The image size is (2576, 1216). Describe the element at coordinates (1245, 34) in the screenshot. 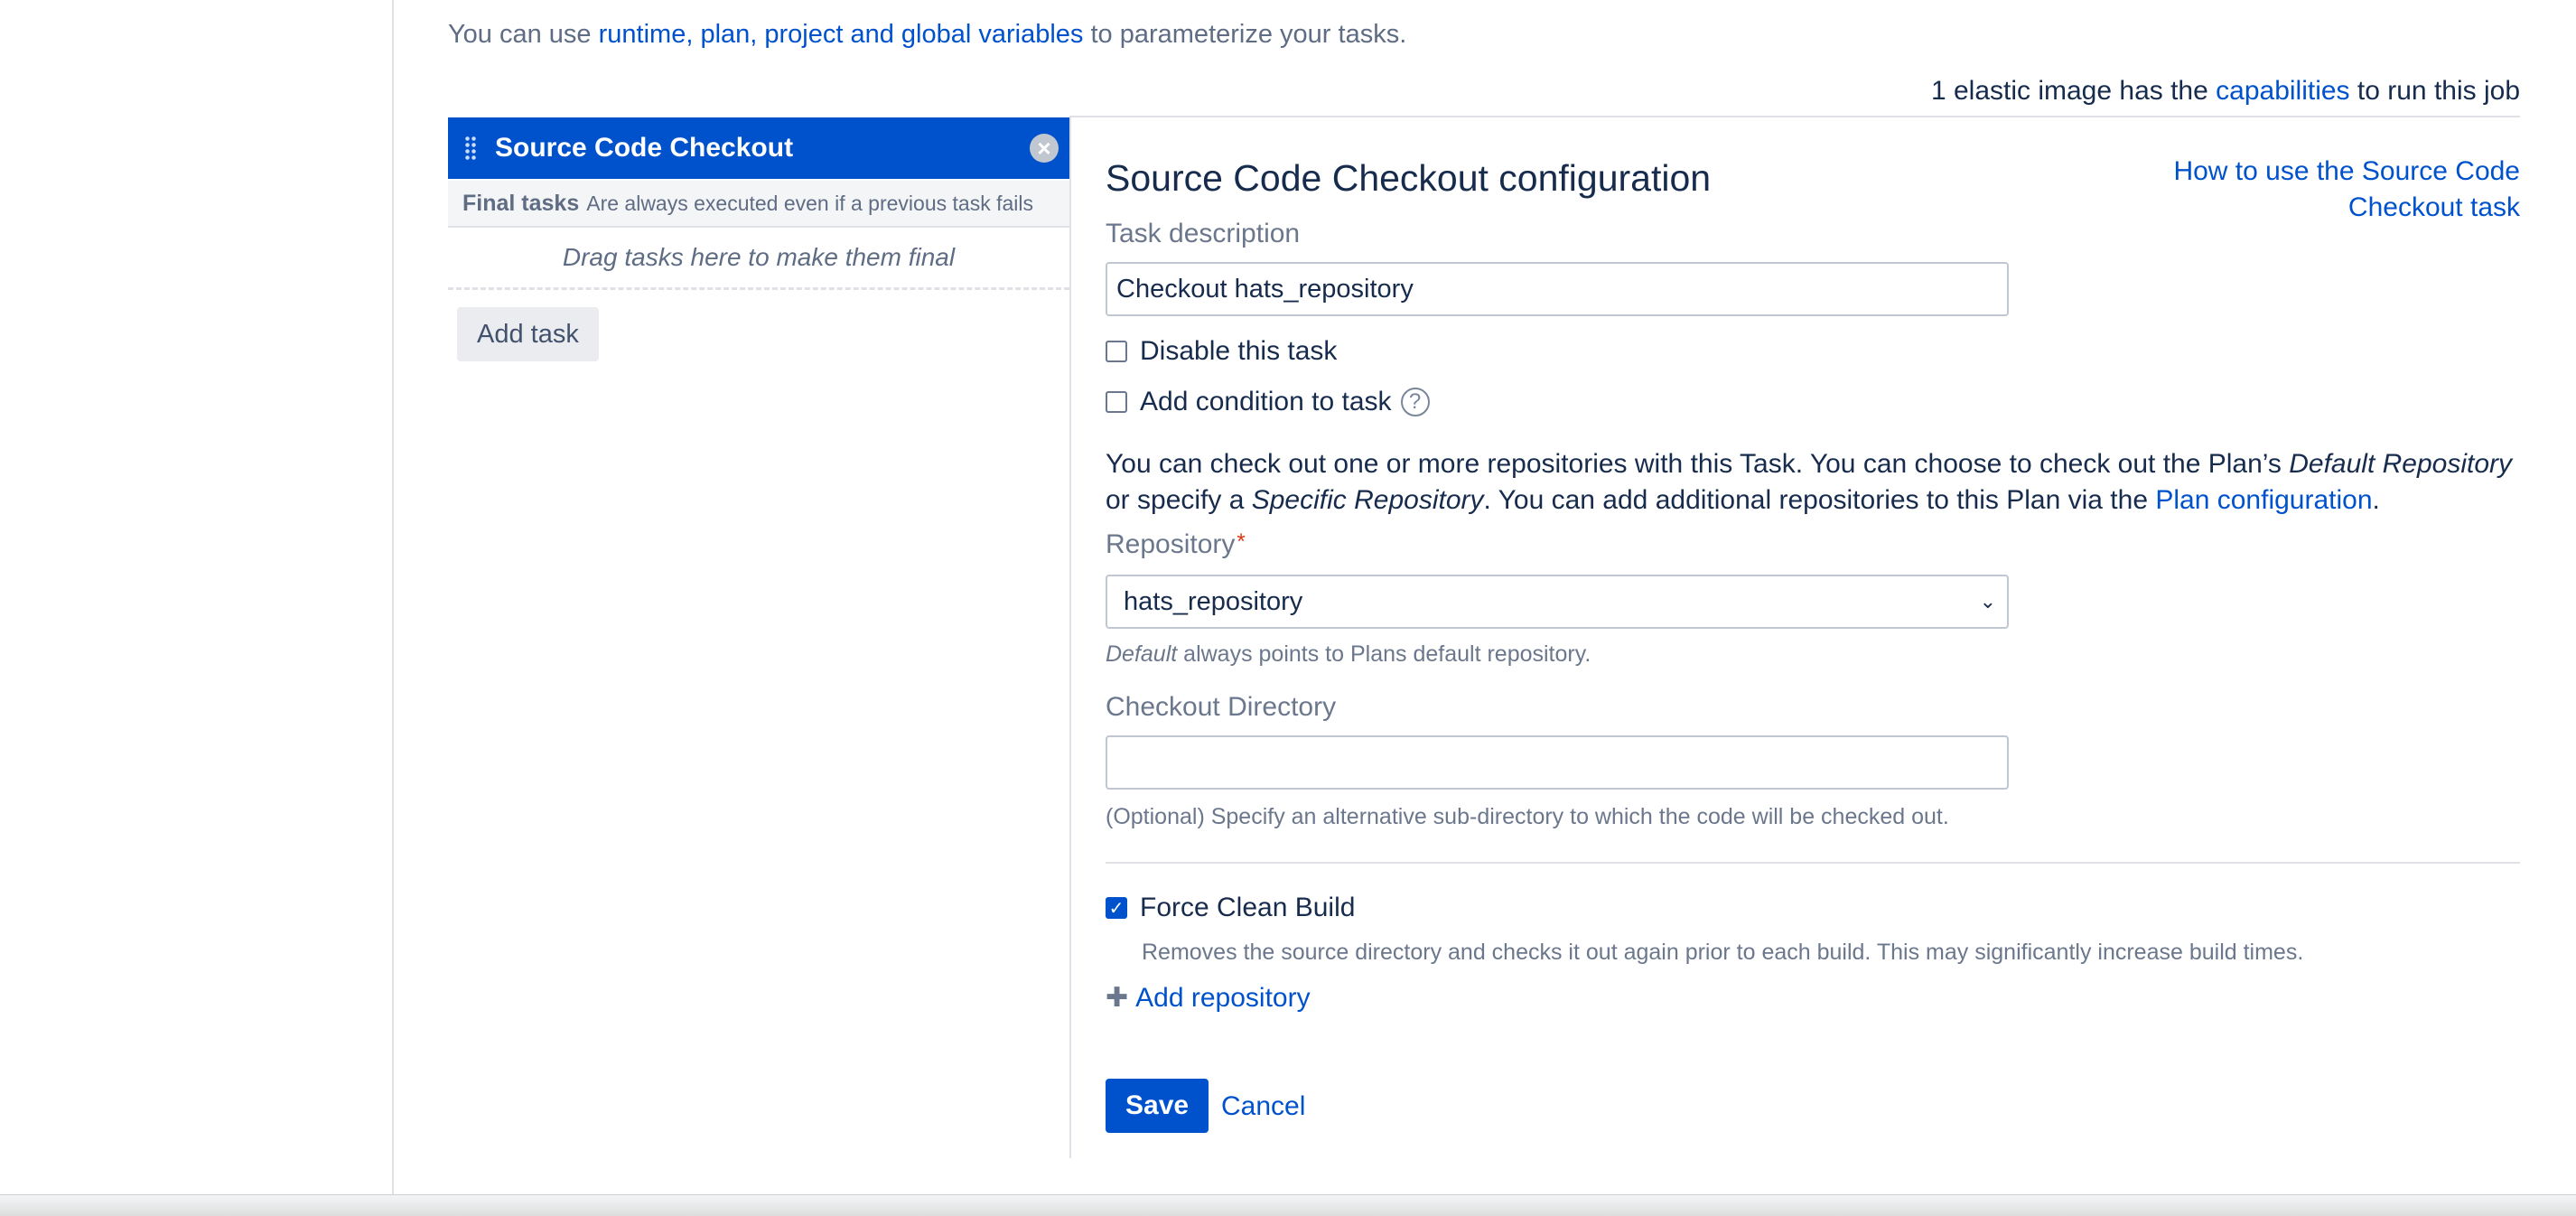

I see `intro-suffix: to parameterize your tasks.` at that location.